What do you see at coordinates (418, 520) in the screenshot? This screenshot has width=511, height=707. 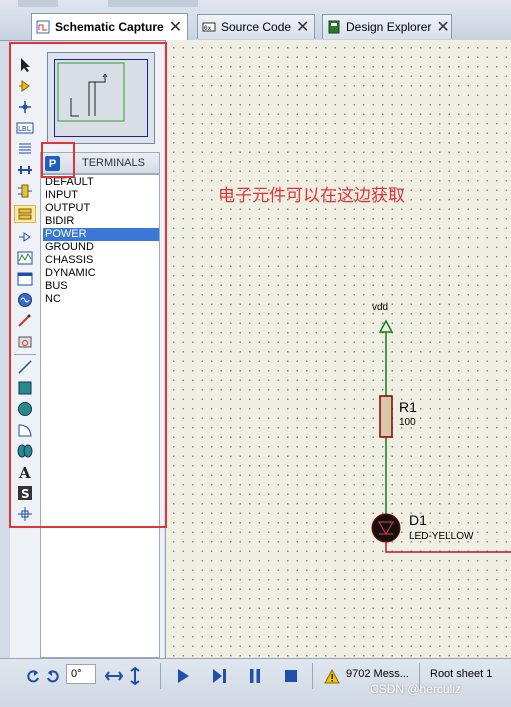 I see `led-ref: D1` at bounding box center [418, 520].